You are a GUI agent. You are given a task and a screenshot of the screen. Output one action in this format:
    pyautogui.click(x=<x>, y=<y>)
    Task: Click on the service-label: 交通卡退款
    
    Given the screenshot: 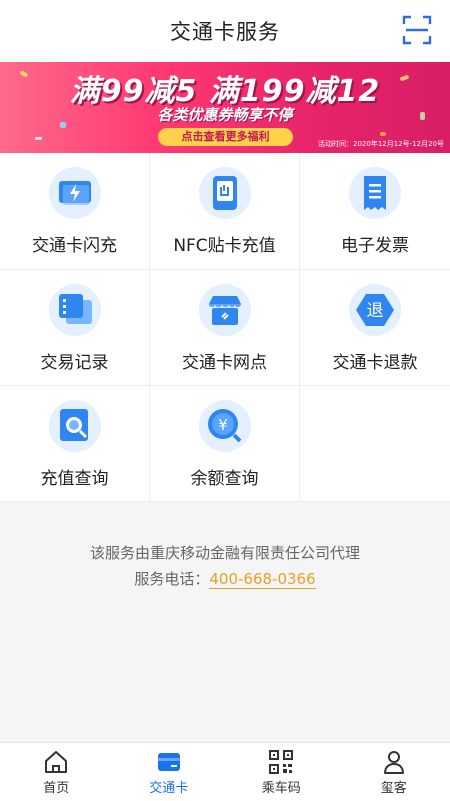 What is the action you would take?
    pyautogui.click(x=375, y=360)
    